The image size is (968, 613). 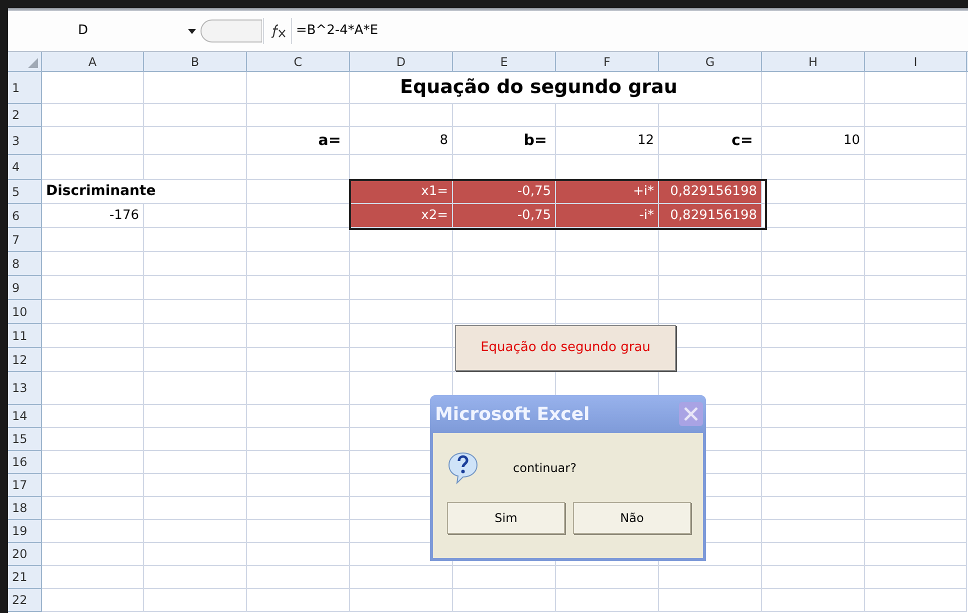 I want to click on dialog-title: Microsoft Excel, so click(x=512, y=414).